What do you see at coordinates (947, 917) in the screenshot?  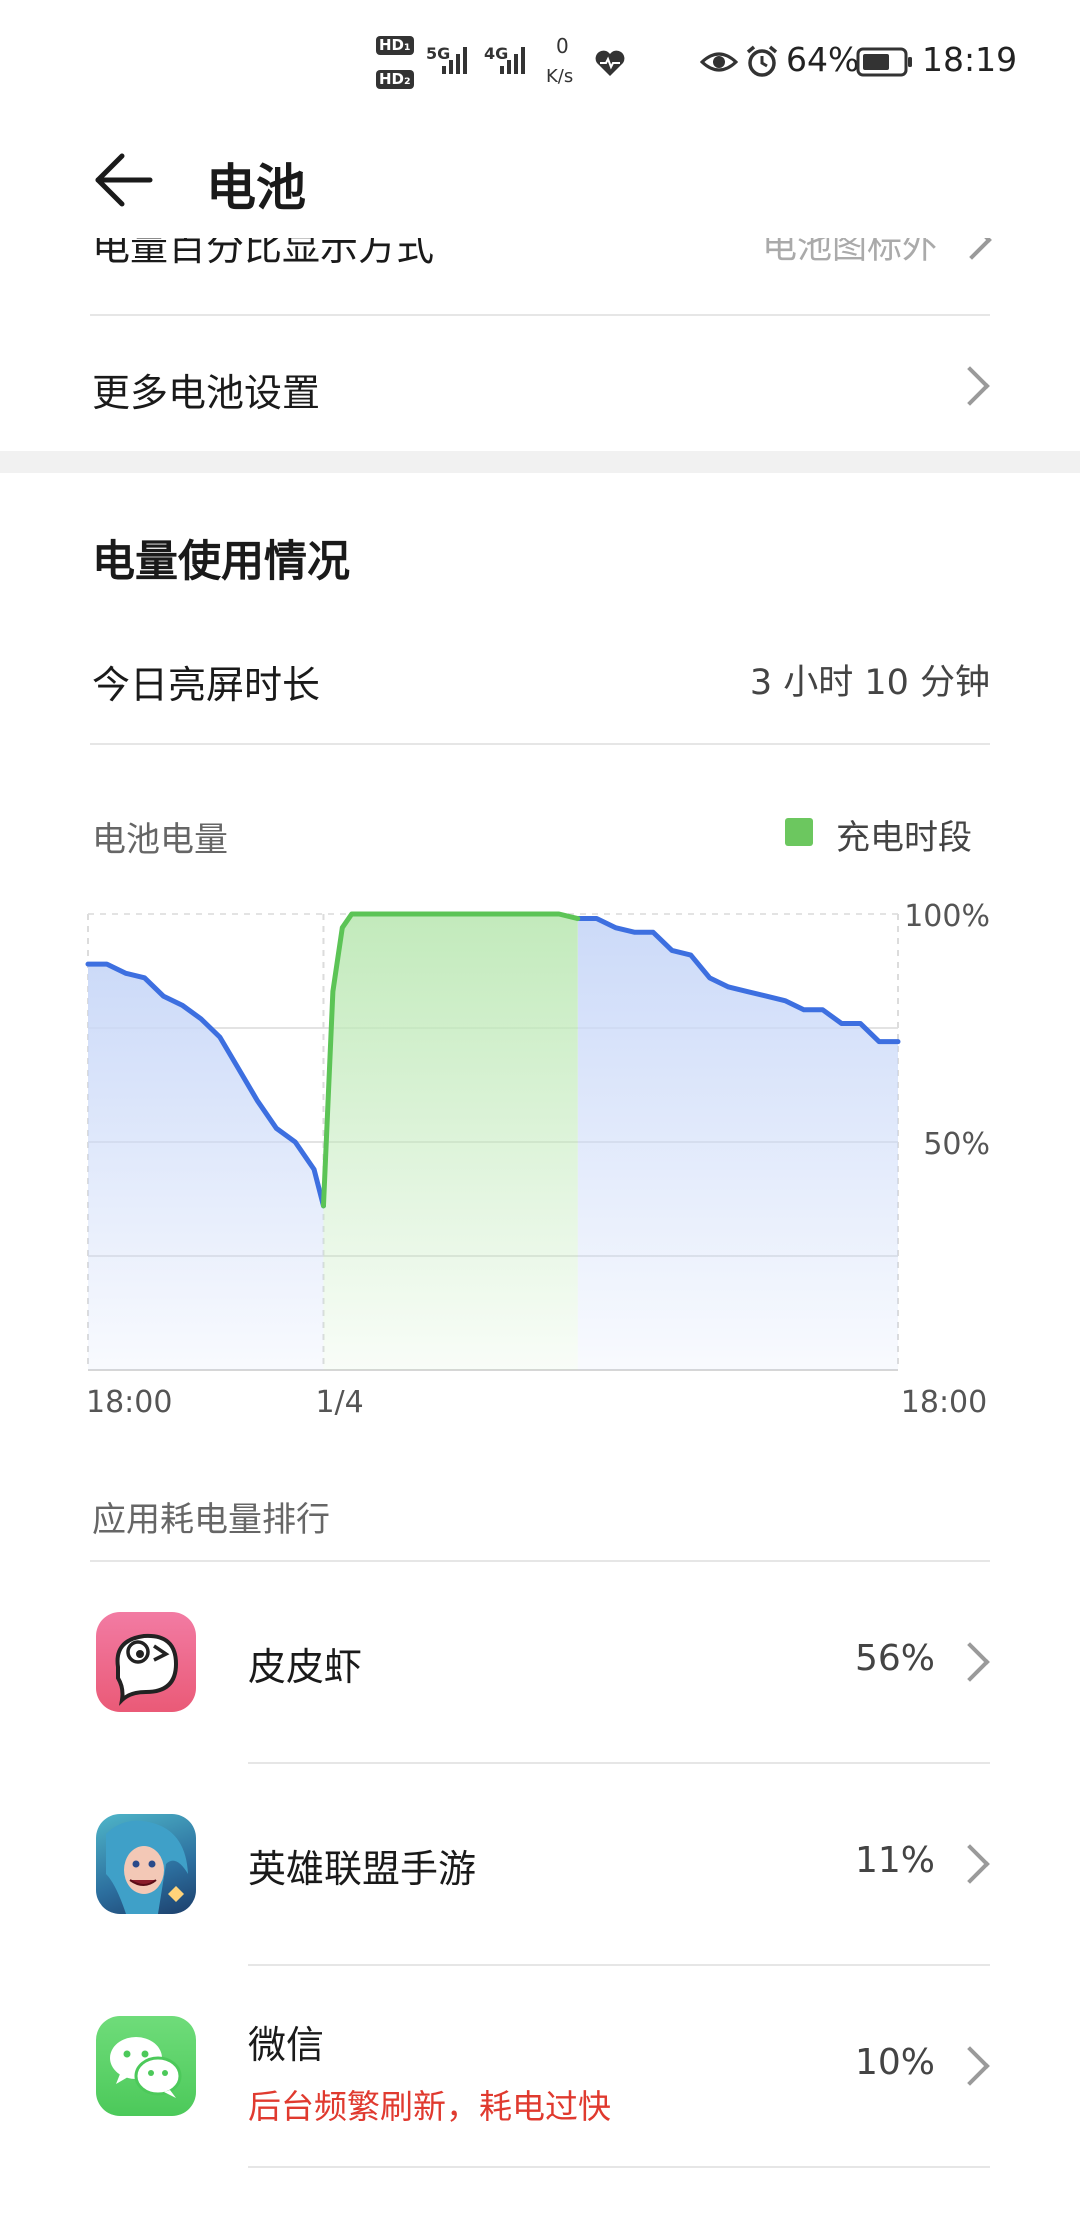 I see `y-tick-label: 100%` at bounding box center [947, 917].